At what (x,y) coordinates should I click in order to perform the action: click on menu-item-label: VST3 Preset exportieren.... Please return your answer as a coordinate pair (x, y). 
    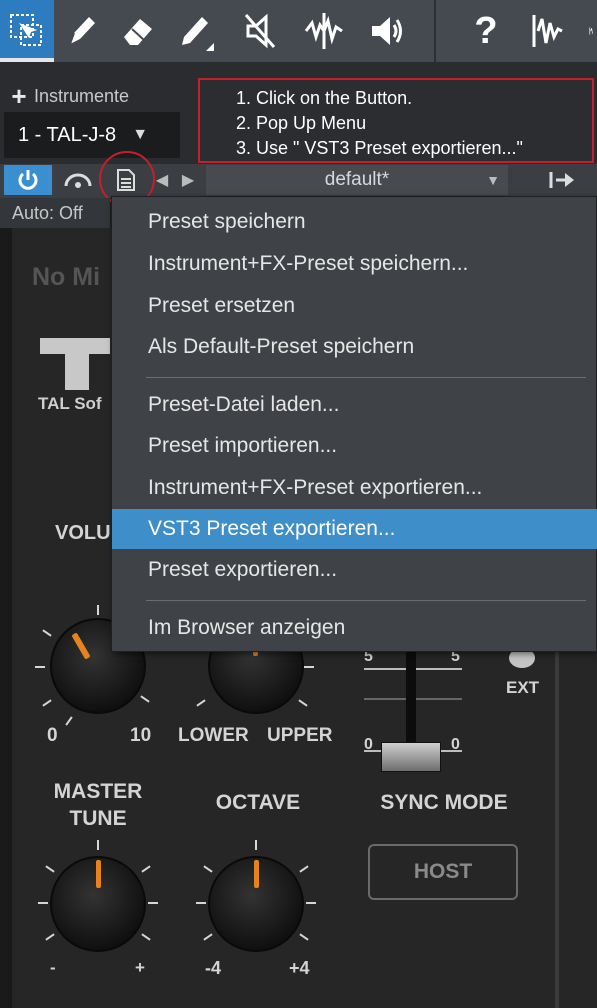
    Looking at the image, I should click on (272, 528).